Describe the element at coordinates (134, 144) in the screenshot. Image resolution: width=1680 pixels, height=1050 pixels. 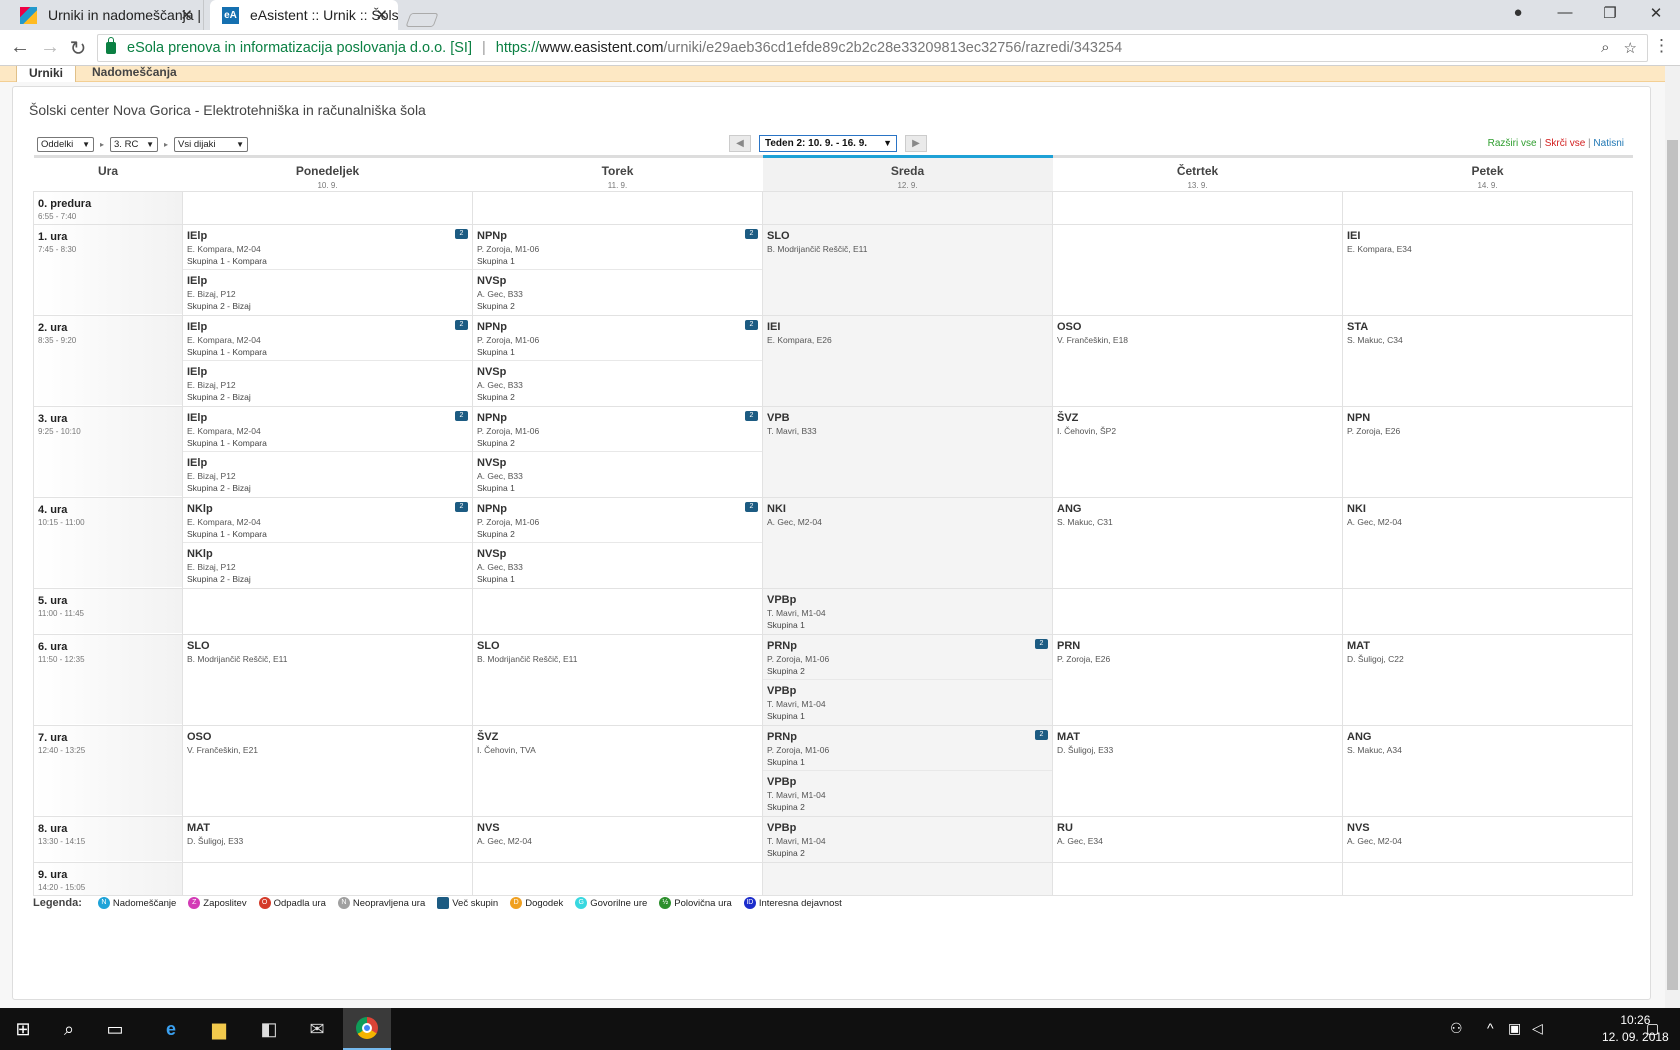
I see `class-select: 3. RC ▼` at that location.